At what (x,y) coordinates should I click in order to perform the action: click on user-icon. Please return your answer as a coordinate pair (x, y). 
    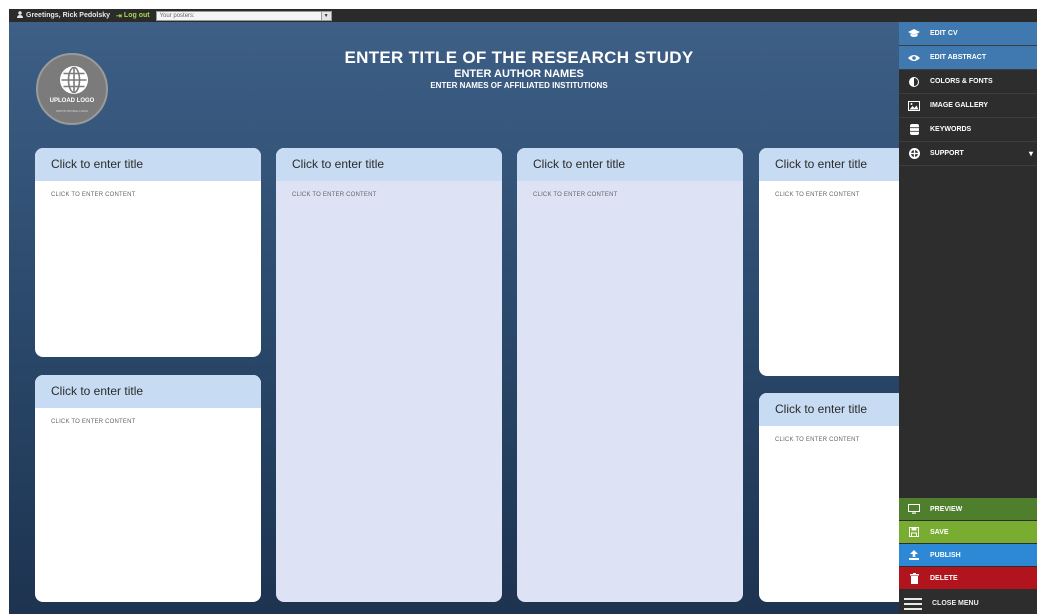
    Looking at the image, I should click on (20, 15).